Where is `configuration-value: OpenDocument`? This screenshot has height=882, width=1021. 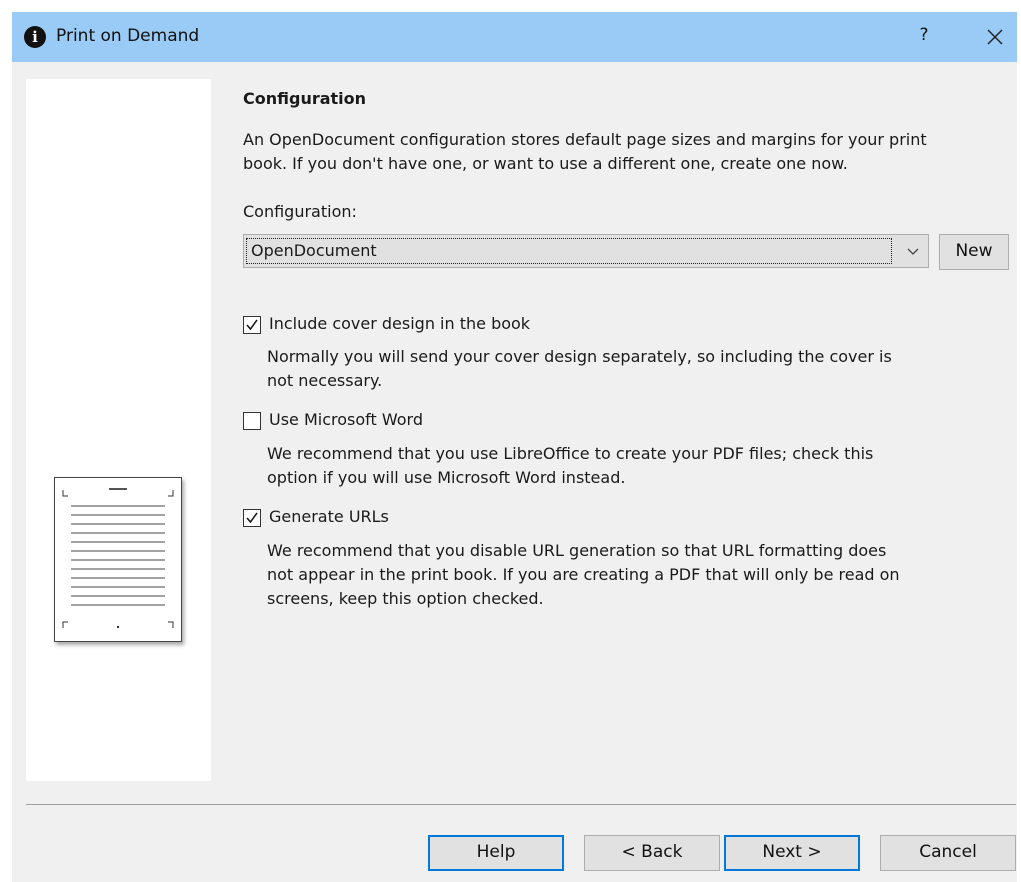
configuration-value: OpenDocument is located at coordinates (569, 251).